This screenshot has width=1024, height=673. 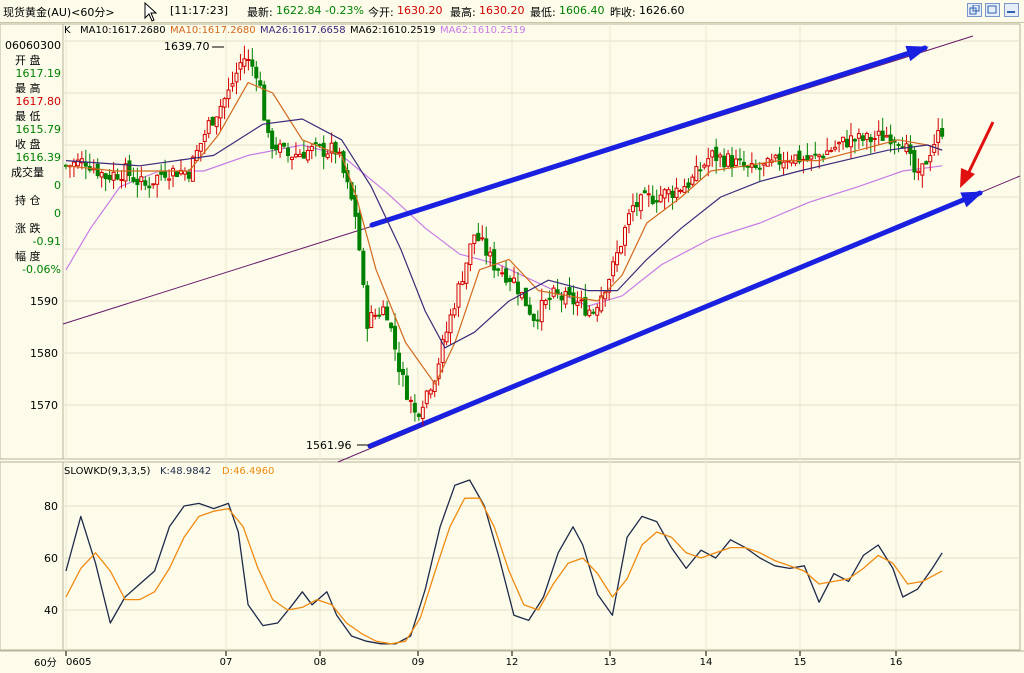 I want to click on legend-ma10-white: MA10:1617.2680, so click(x=123, y=30).